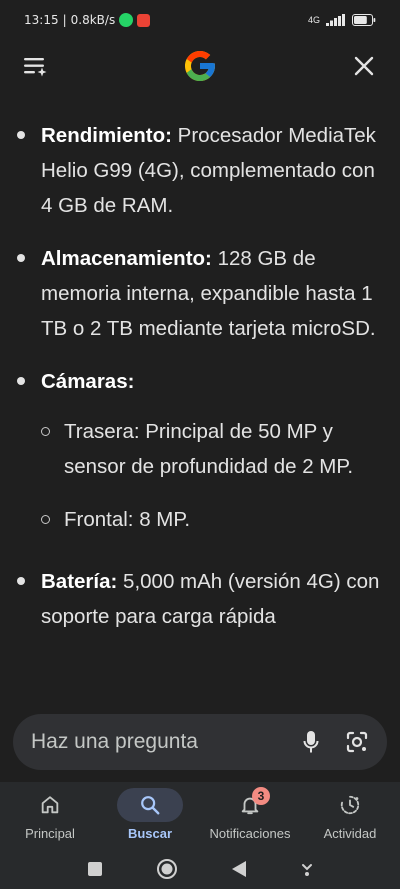 Image resolution: width=400 pixels, height=889 pixels. I want to click on close-button, so click(364, 66).